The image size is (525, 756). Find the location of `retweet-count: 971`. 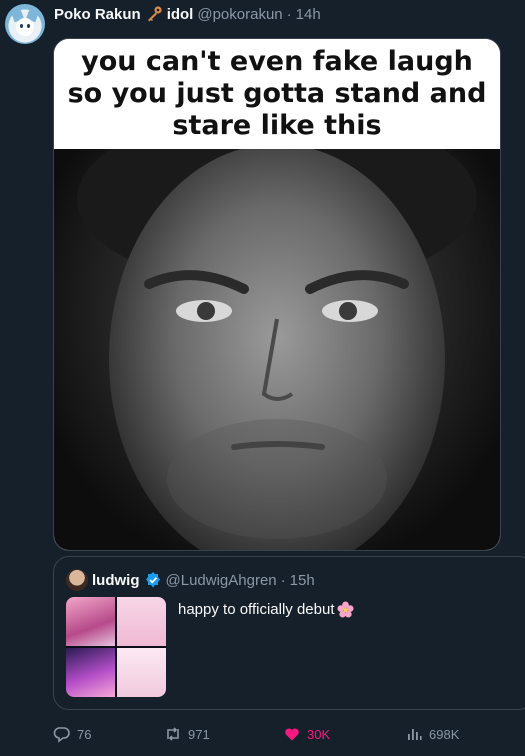

retweet-count: 971 is located at coordinates (199, 734).